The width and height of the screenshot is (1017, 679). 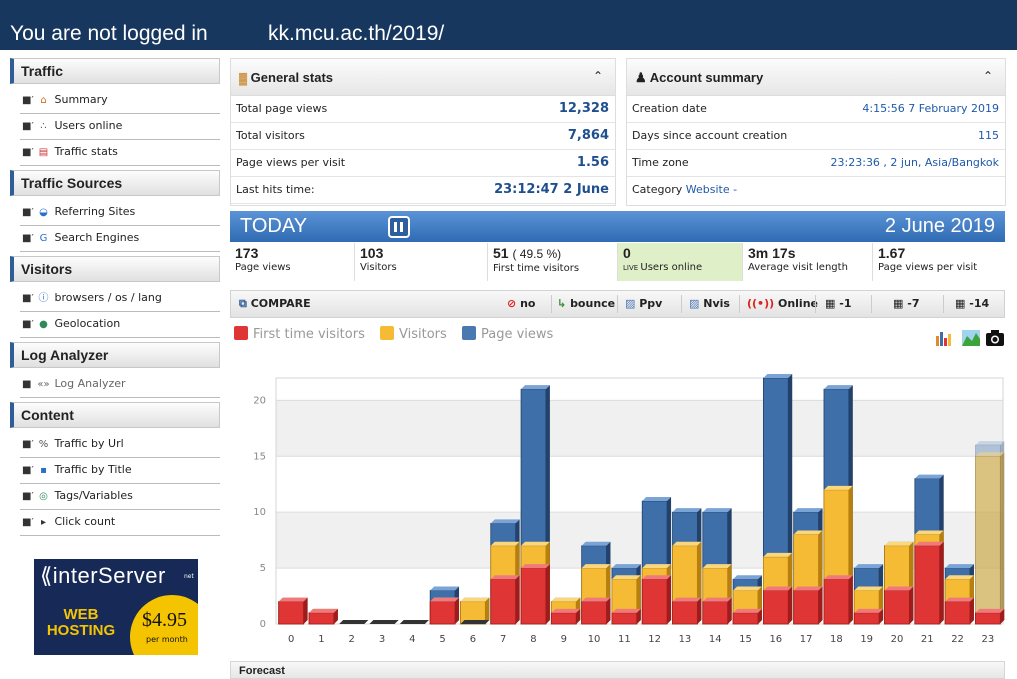 I want to click on stat-label: Days since account creation, so click(x=710, y=135).